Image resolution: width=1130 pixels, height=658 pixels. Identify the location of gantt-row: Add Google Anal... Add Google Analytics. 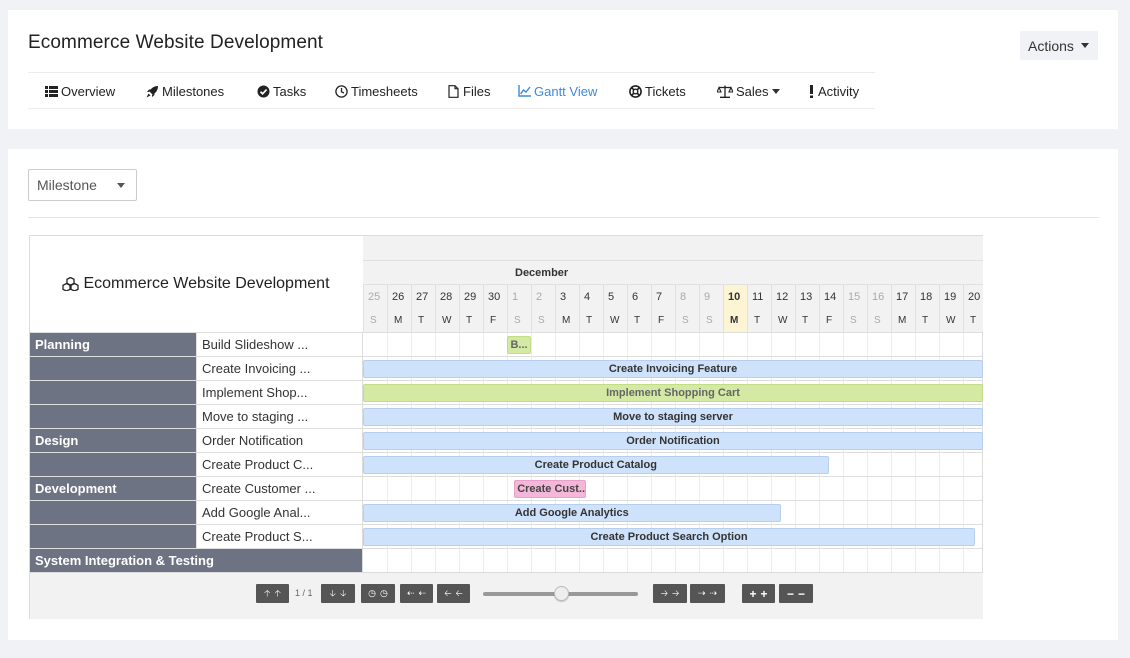
(506, 512).